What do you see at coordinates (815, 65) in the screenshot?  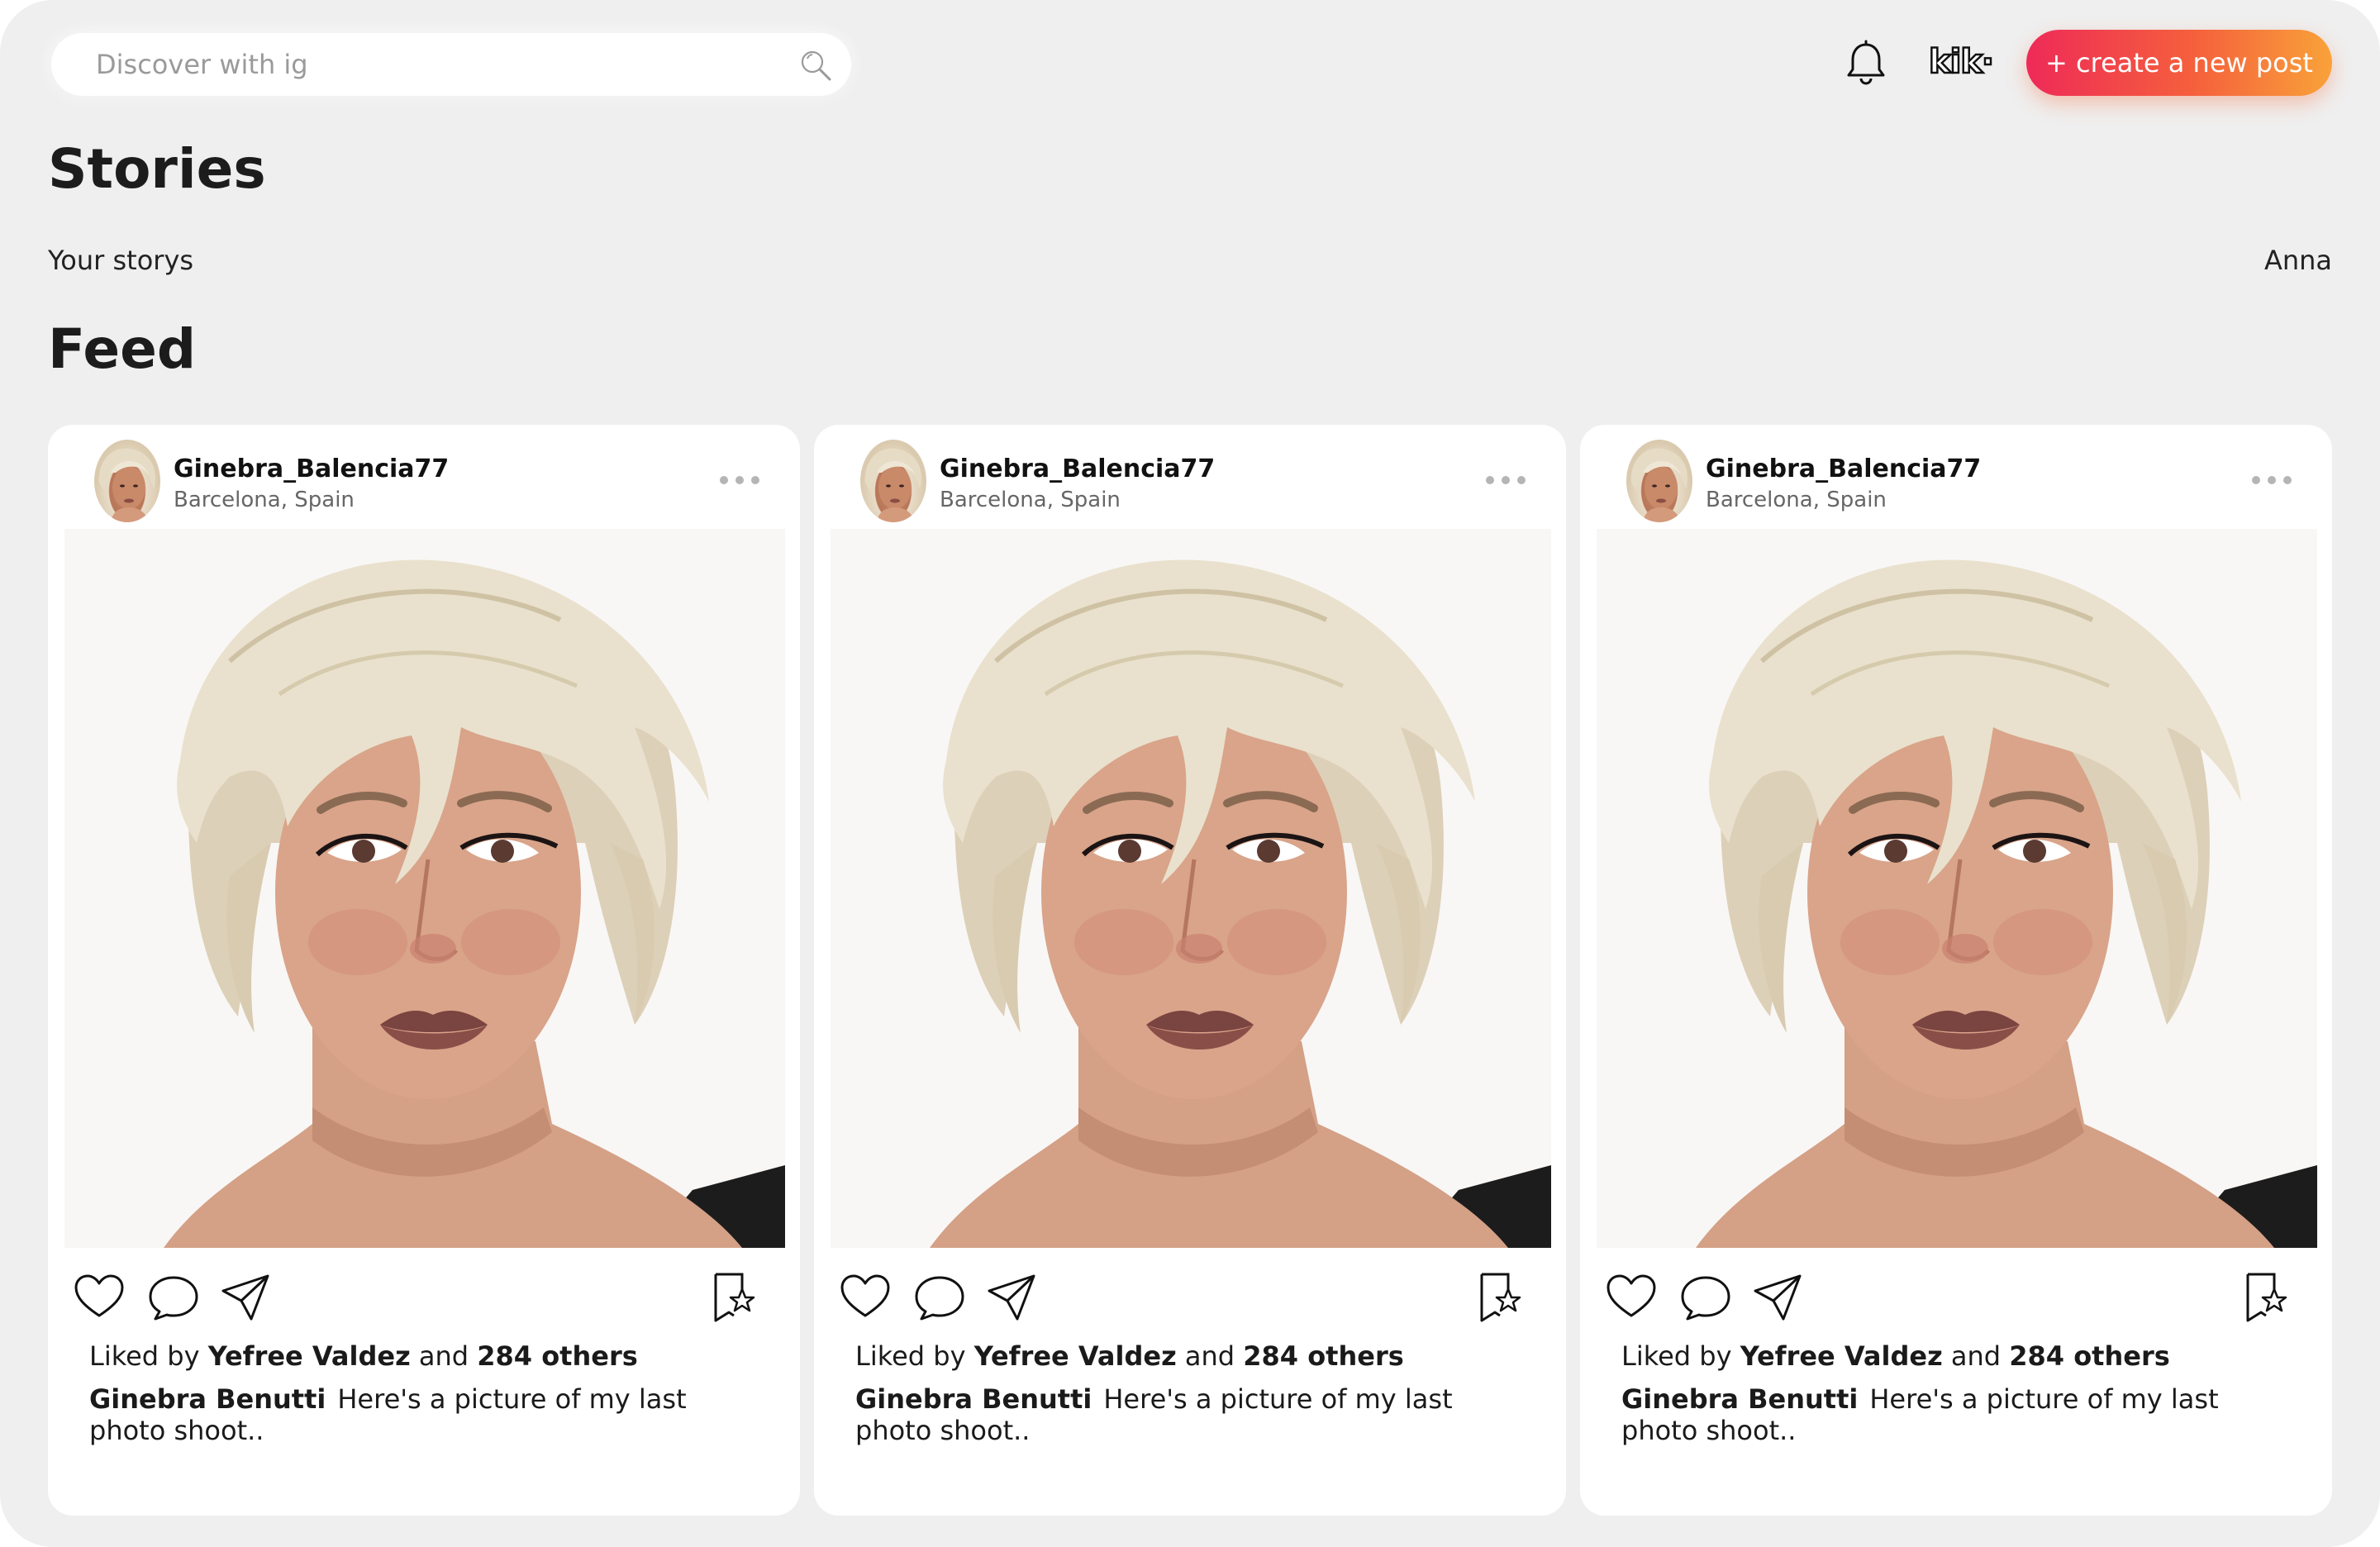 I see `search-icon` at bounding box center [815, 65].